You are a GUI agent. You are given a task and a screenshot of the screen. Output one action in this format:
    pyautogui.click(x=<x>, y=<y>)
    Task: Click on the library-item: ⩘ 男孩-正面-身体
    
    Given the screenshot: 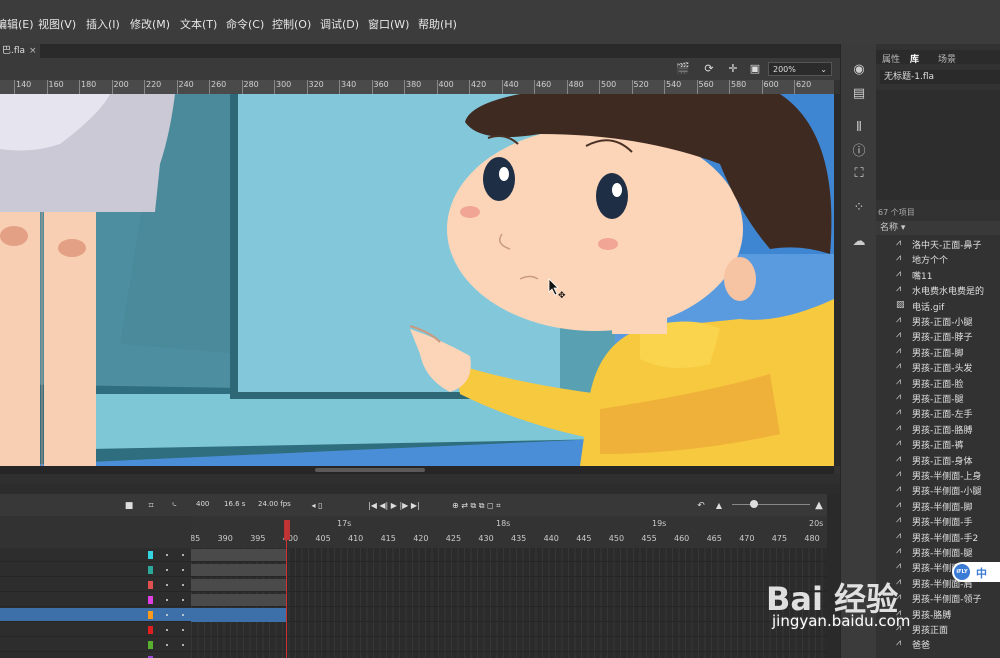 What is the action you would take?
    pyautogui.click(x=938, y=459)
    